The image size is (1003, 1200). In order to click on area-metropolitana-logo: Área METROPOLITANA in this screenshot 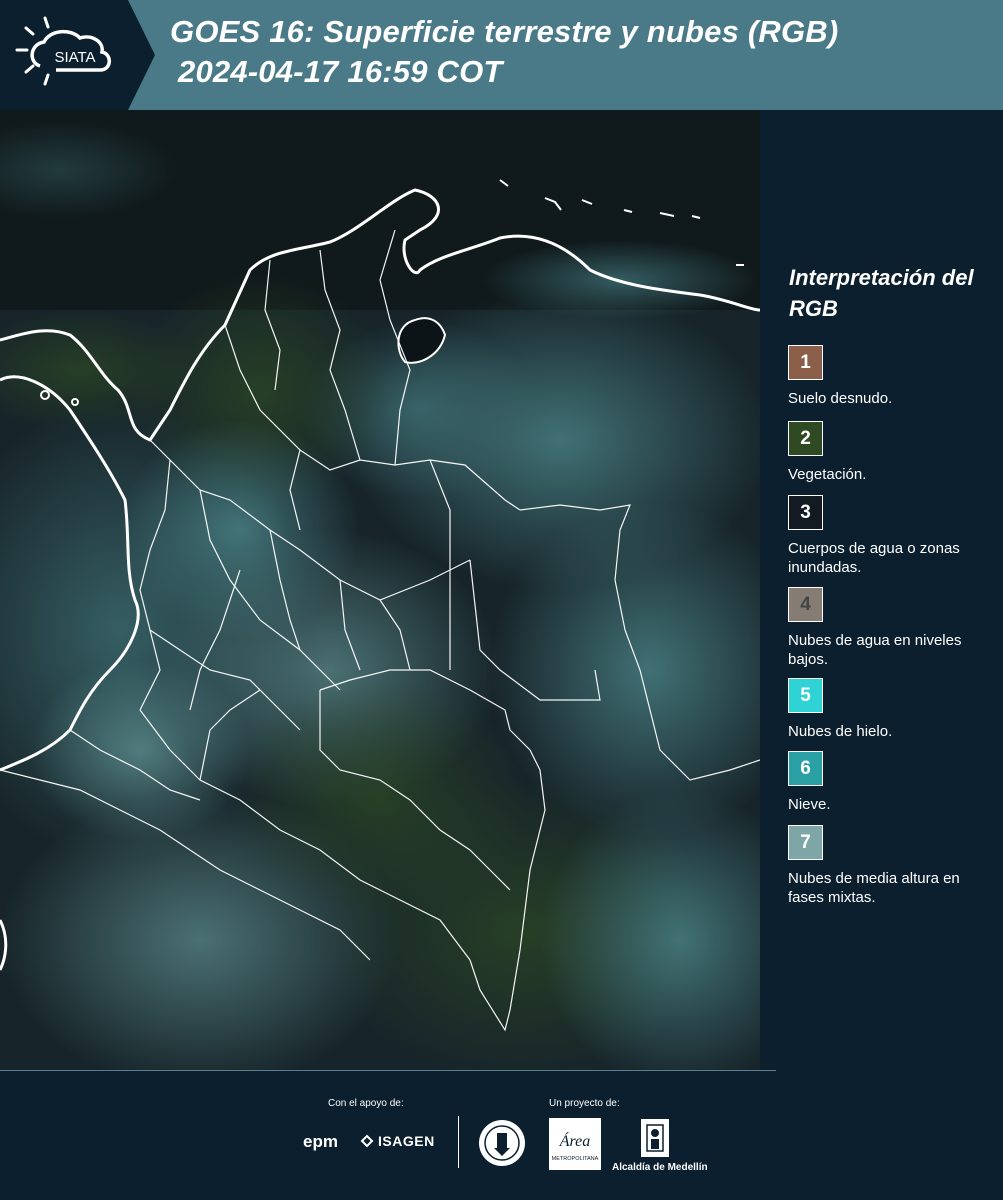, I will do `click(575, 1146)`.